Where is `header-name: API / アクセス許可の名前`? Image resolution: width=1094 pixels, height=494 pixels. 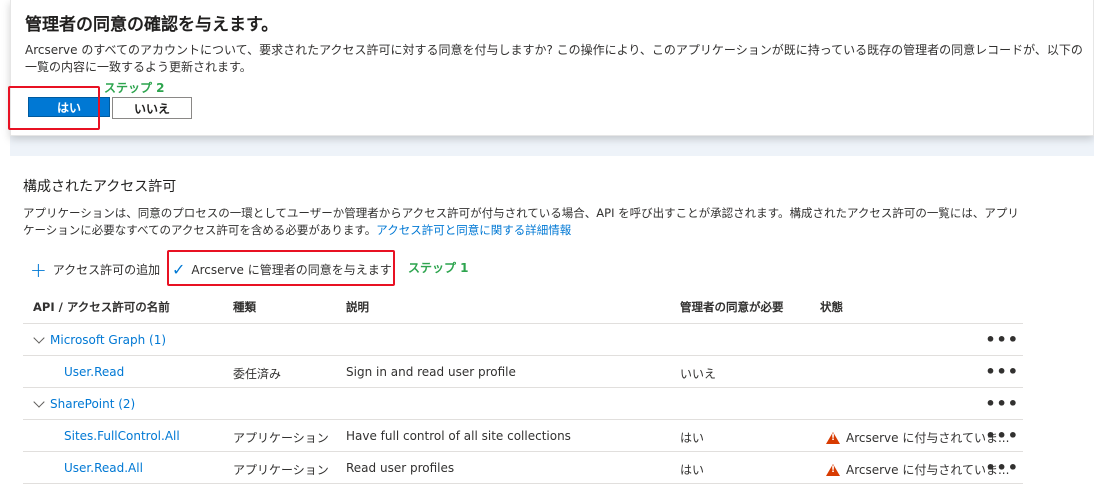
header-name: API / アクセス許可の名前 is located at coordinates (101, 307).